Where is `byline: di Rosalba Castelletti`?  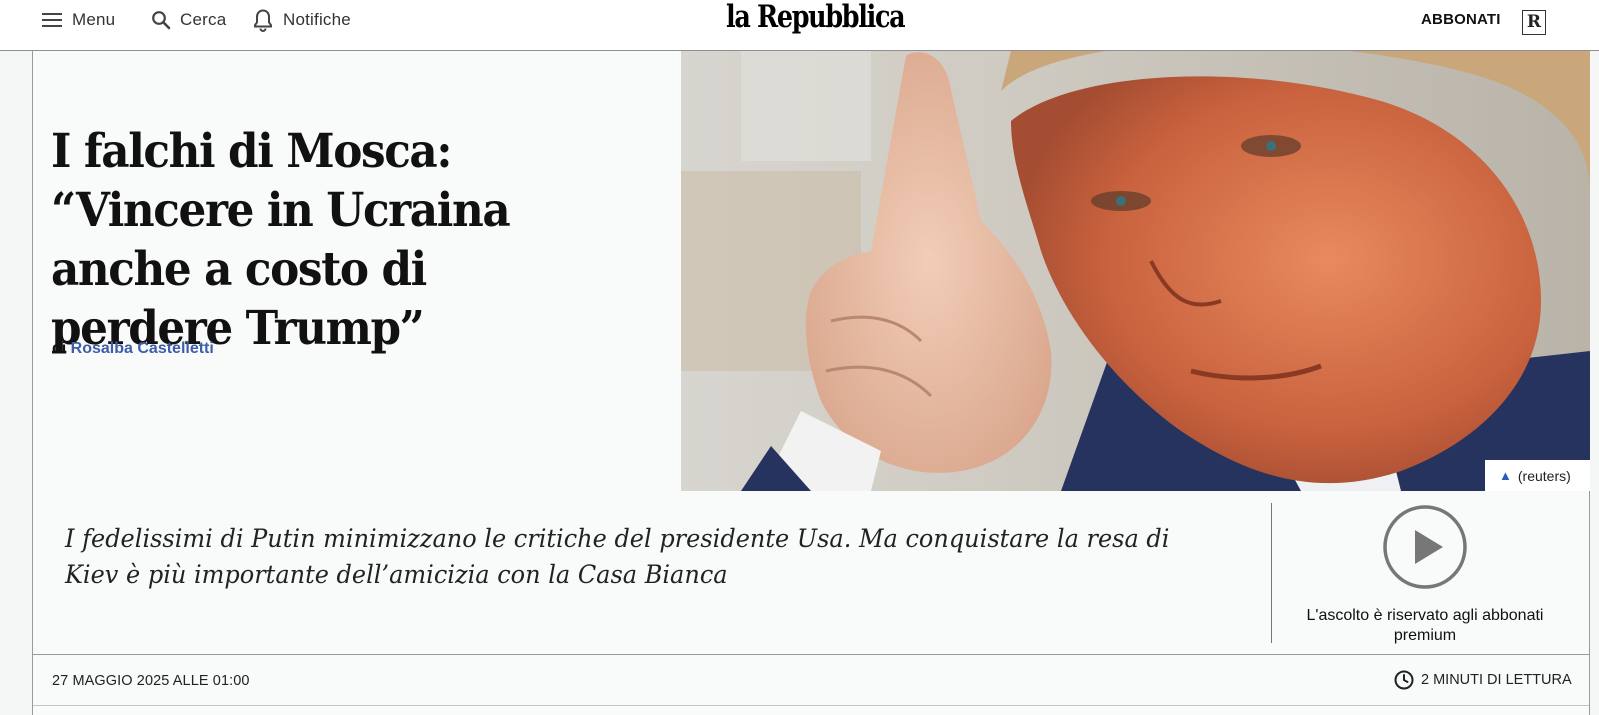 byline: di Rosalba Castelletti is located at coordinates (133, 349).